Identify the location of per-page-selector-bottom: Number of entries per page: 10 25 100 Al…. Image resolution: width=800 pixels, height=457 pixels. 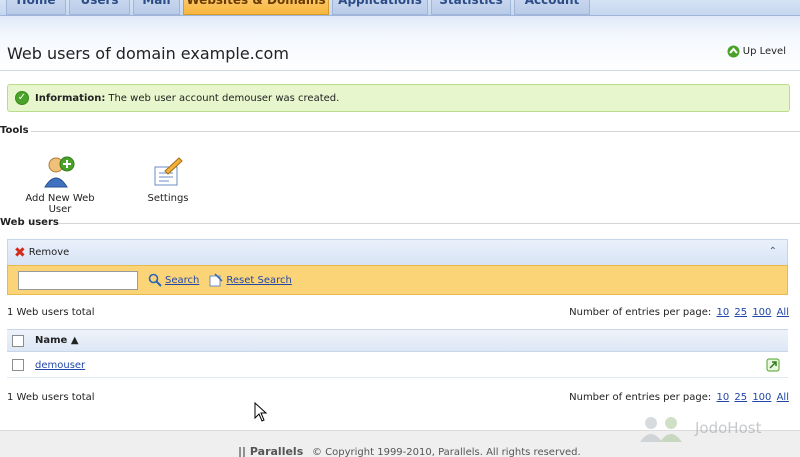
(679, 397).